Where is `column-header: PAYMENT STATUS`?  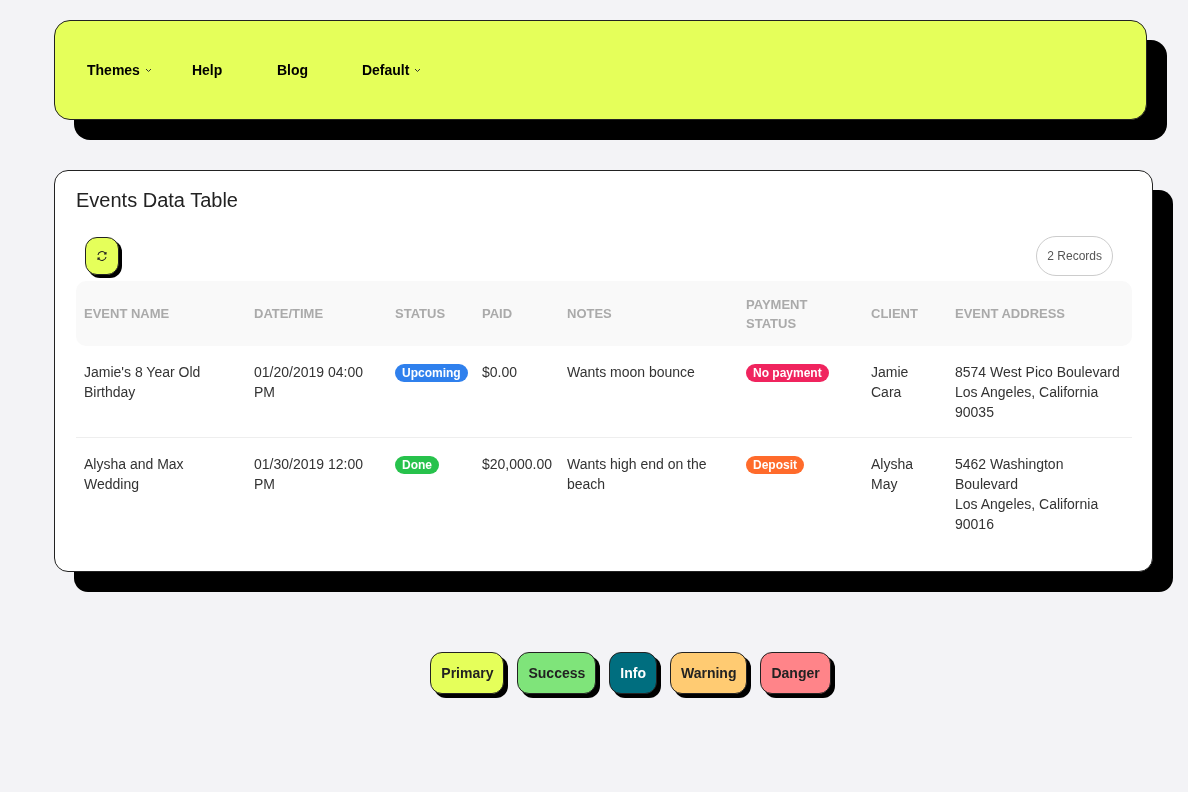
column-header: PAYMENT STATUS is located at coordinates (800, 313).